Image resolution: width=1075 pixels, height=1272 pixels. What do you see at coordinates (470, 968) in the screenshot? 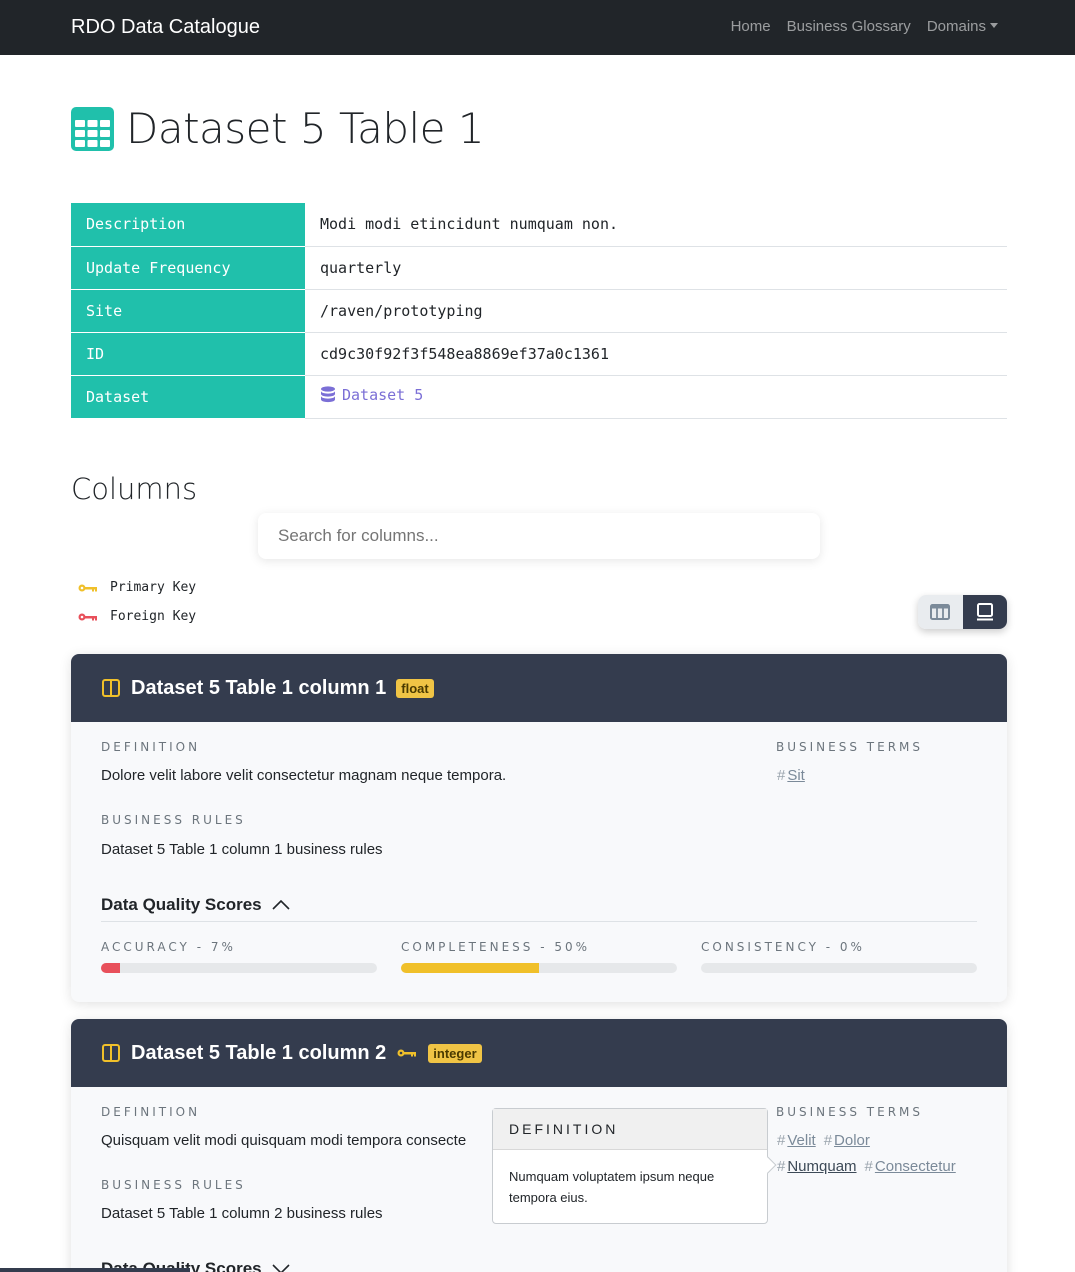
I see `completeness-bar-fill` at bounding box center [470, 968].